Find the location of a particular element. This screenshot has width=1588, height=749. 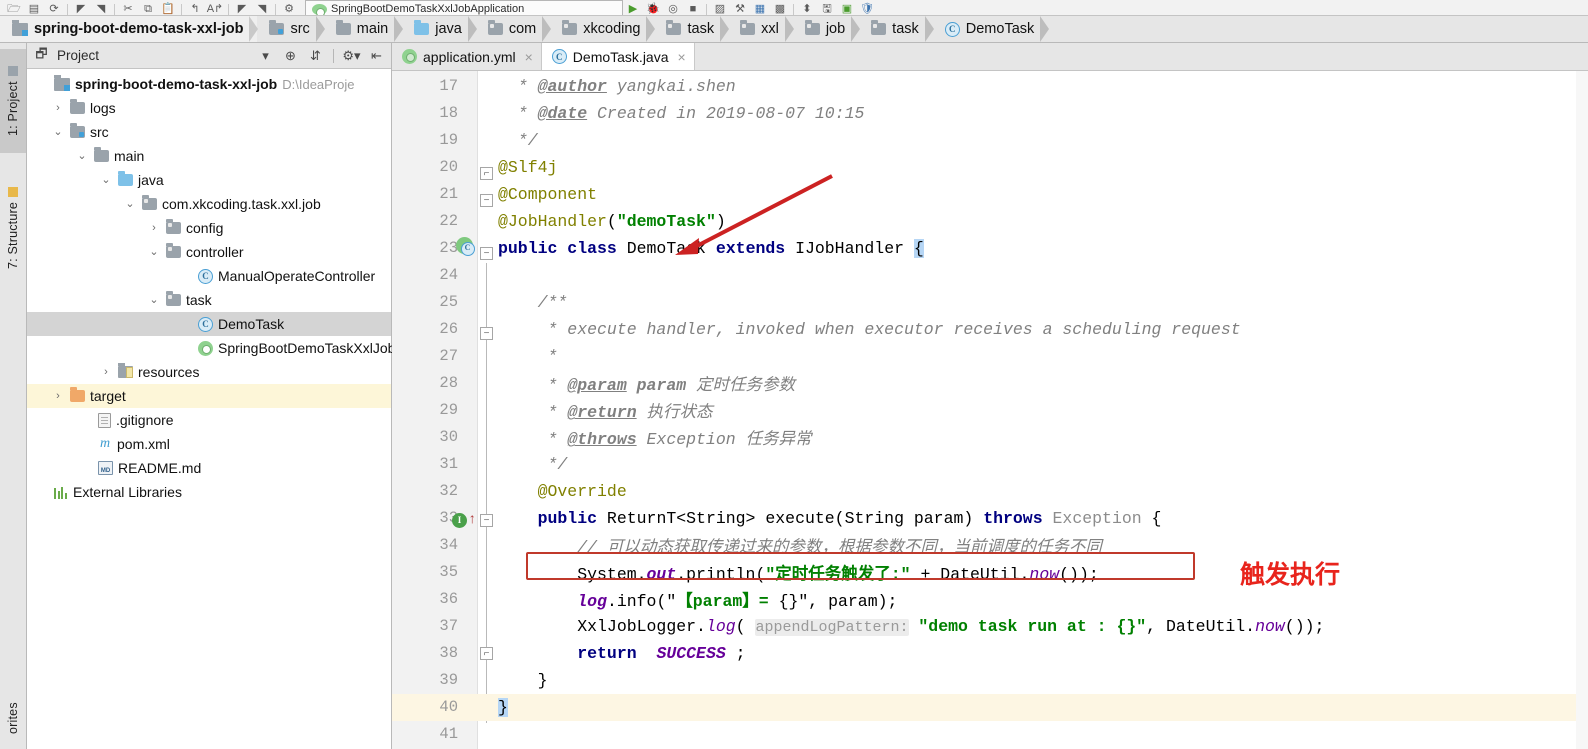

tree-item-java: ⌄ java is located at coordinates (209, 180).